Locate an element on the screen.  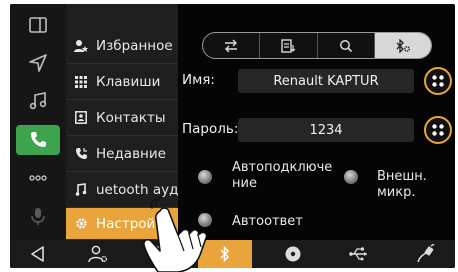
password-field: 1234 is located at coordinates (326, 130).